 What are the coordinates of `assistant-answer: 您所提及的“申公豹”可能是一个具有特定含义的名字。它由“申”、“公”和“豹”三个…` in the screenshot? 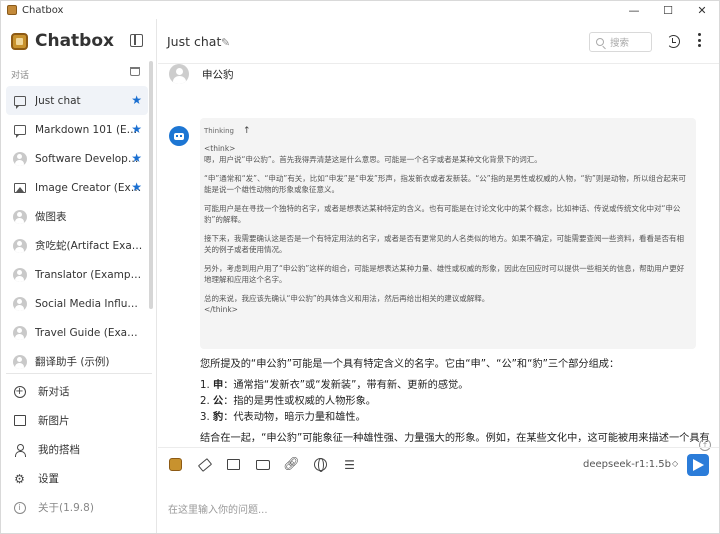 It's located at (455, 401).